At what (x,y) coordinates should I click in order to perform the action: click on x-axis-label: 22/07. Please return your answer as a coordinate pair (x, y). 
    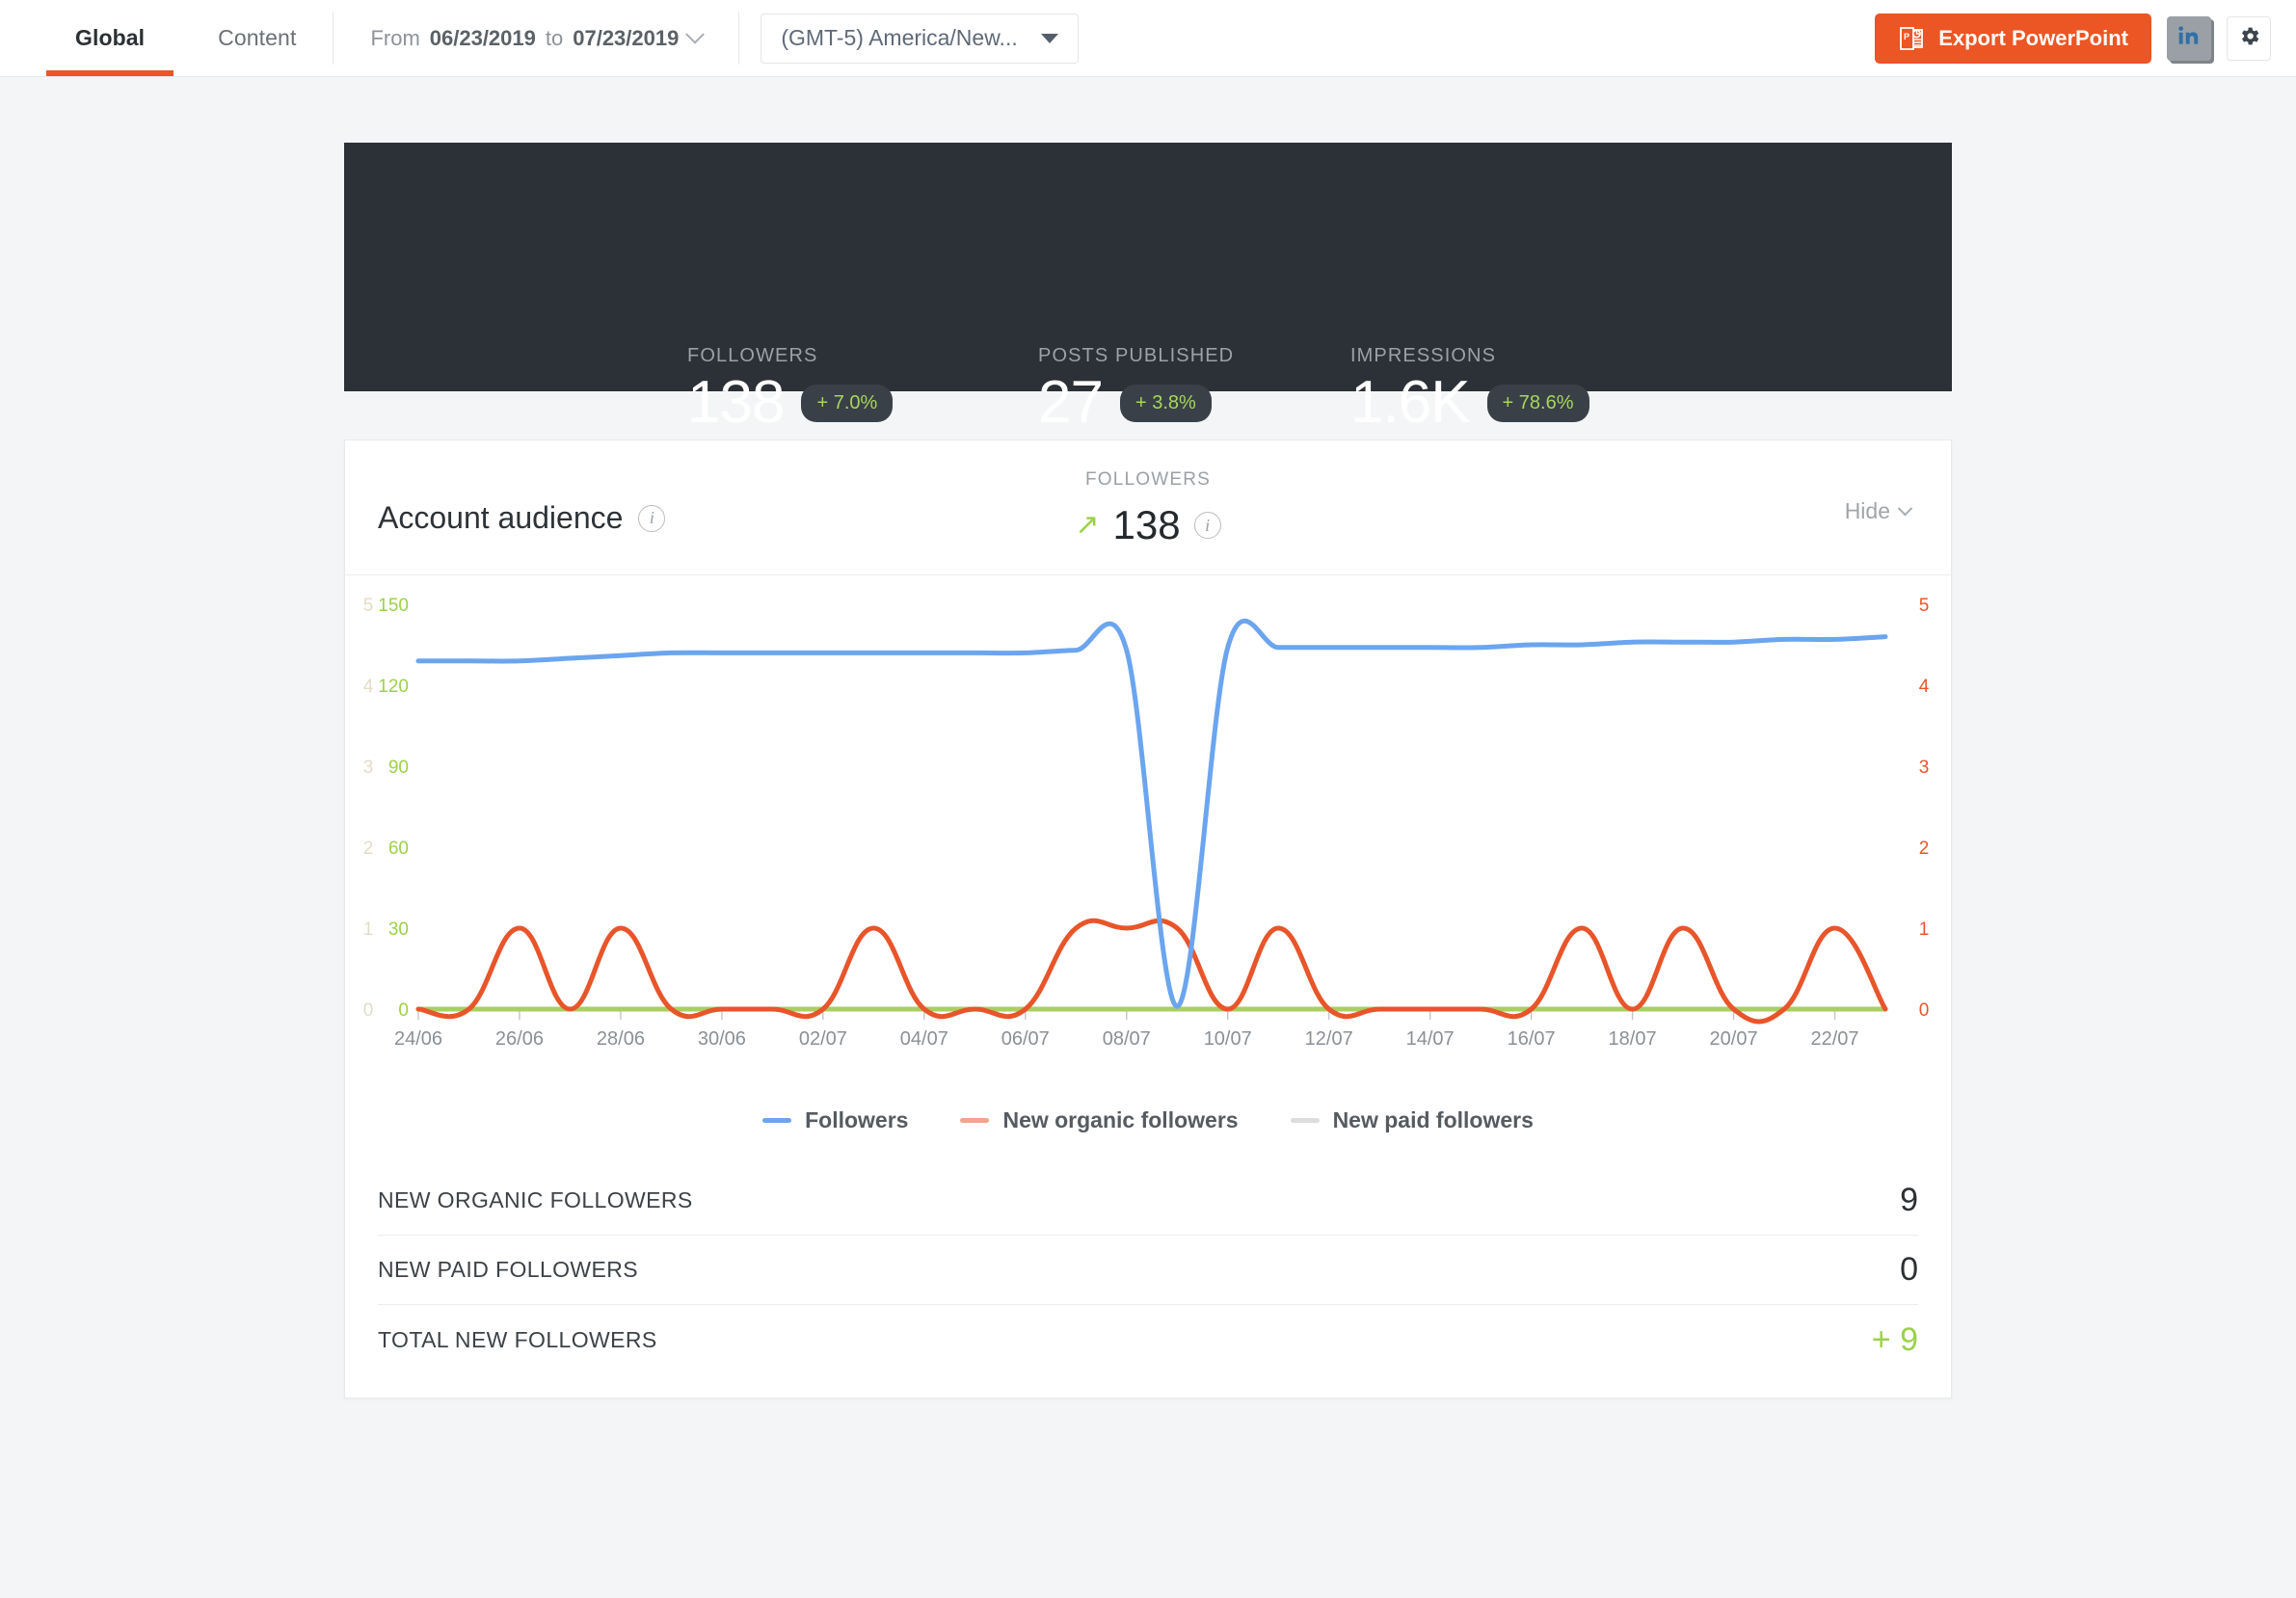
    Looking at the image, I should click on (1834, 1039).